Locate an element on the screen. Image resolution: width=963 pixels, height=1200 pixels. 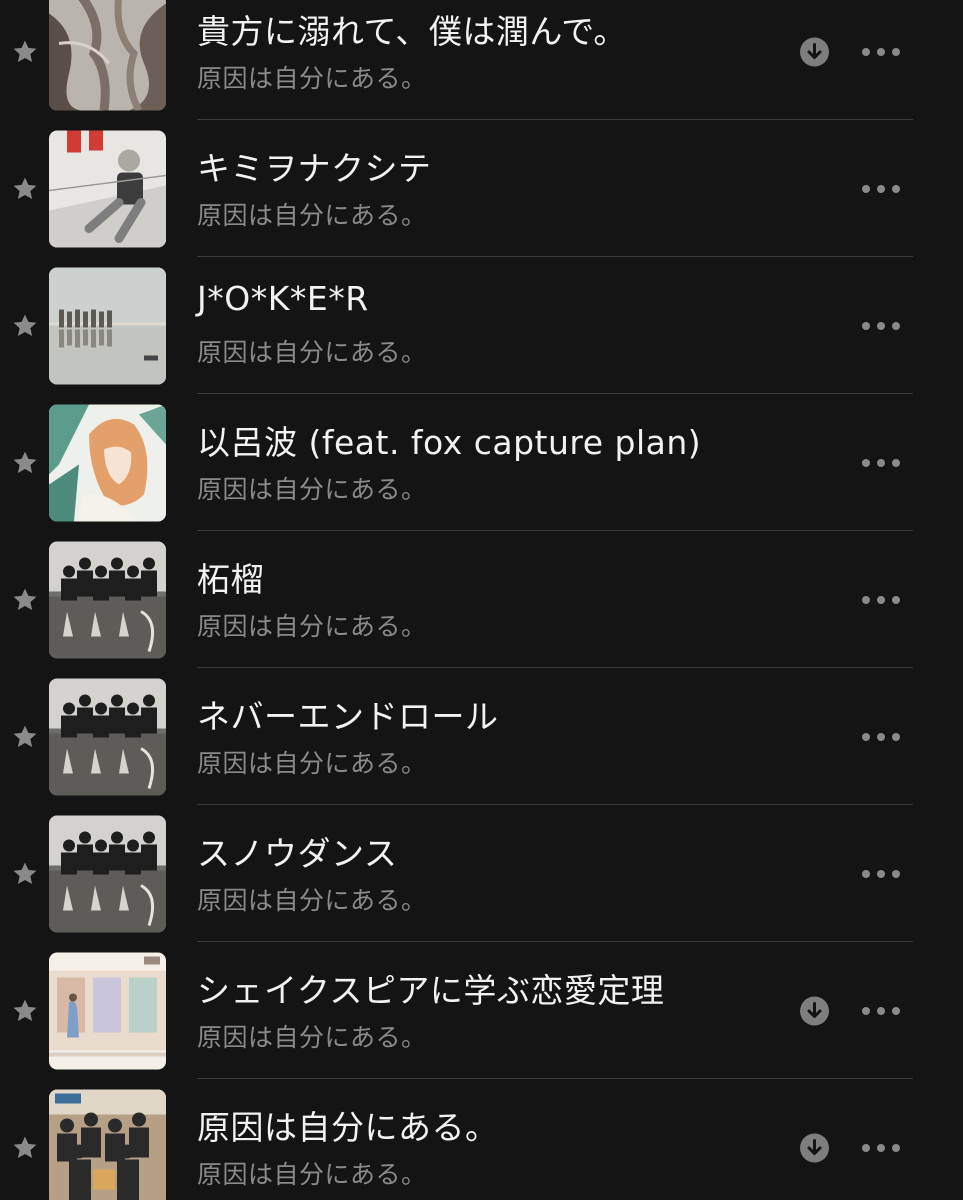
album-artwork-art-sketch-boy is located at coordinates (107, 188).